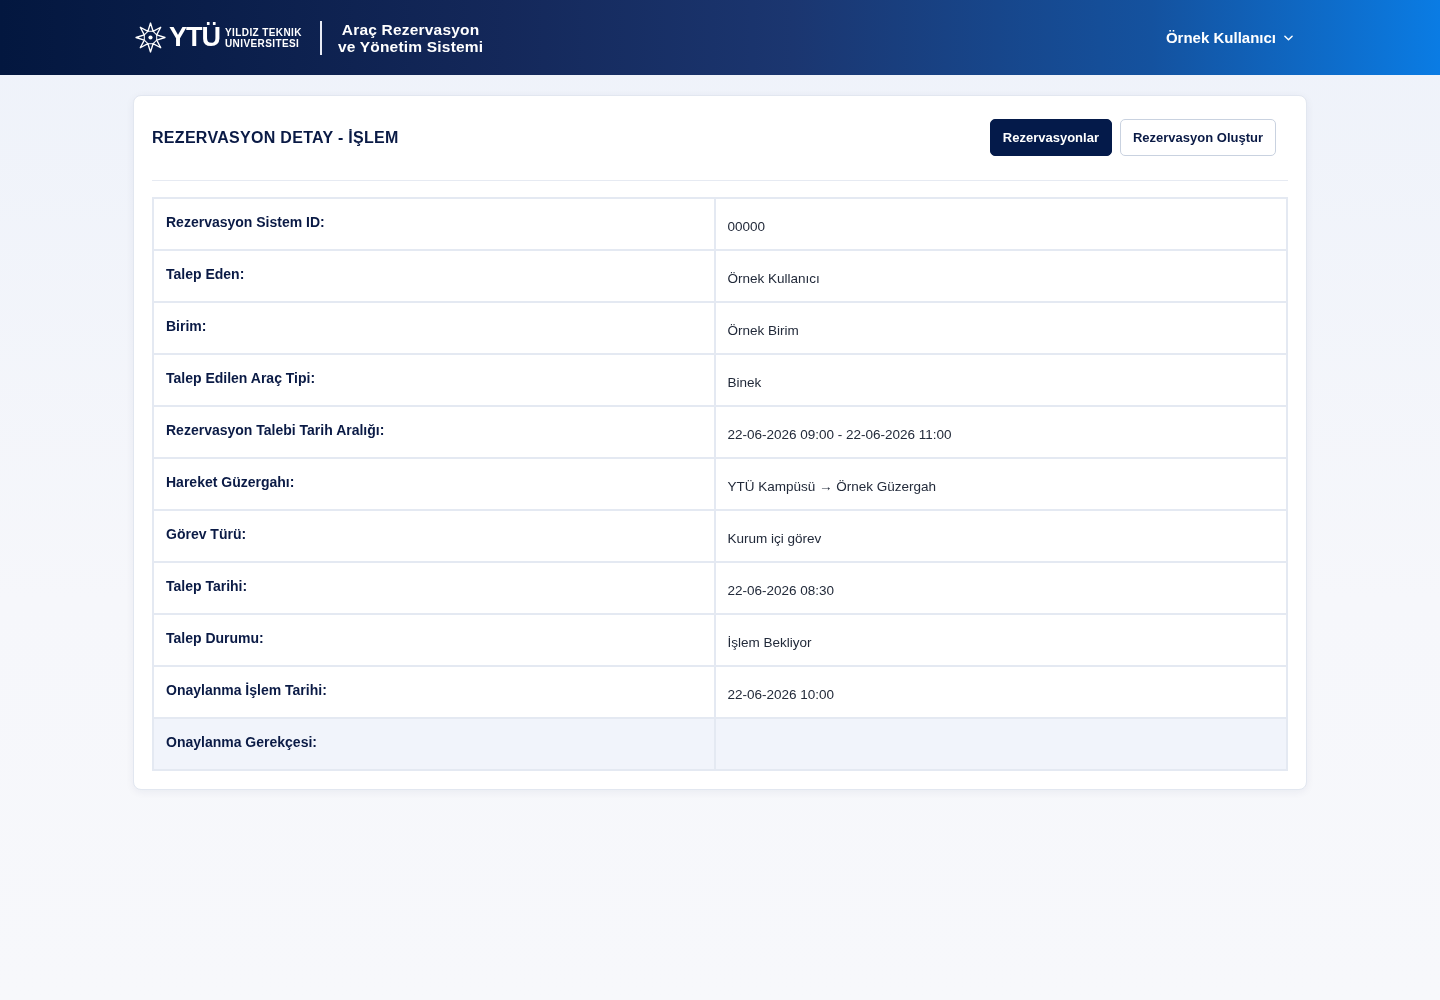 This screenshot has width=1440, height=1000. I want to click on app-title-line: Araç Rezervasyon, so click(410, 29).